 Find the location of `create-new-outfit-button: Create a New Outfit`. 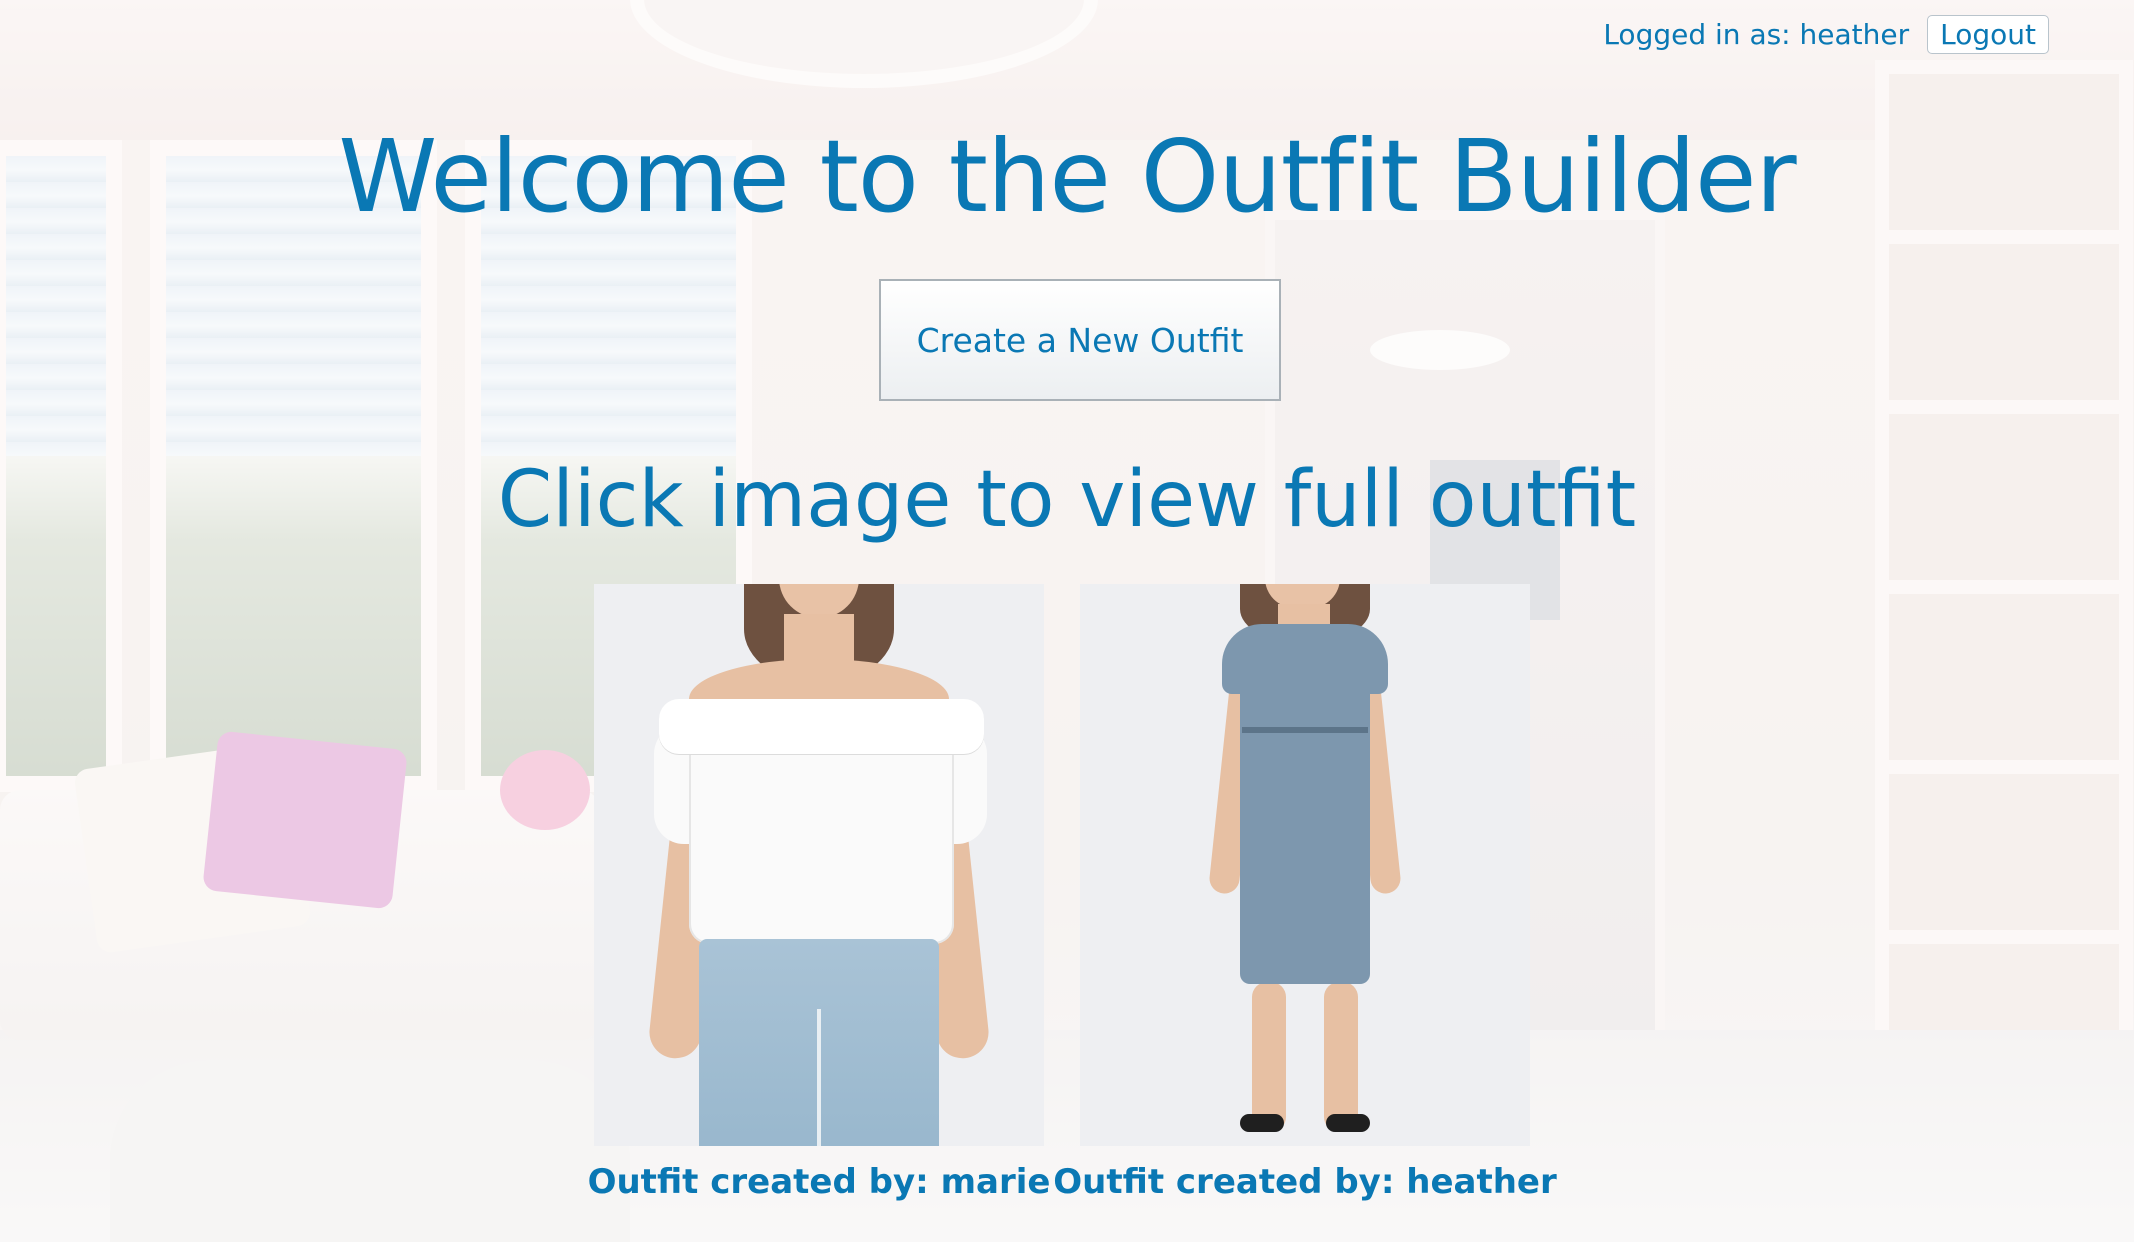

create-new-outfit-button: Create a New Outfit is located at coordinates (1080, 340).